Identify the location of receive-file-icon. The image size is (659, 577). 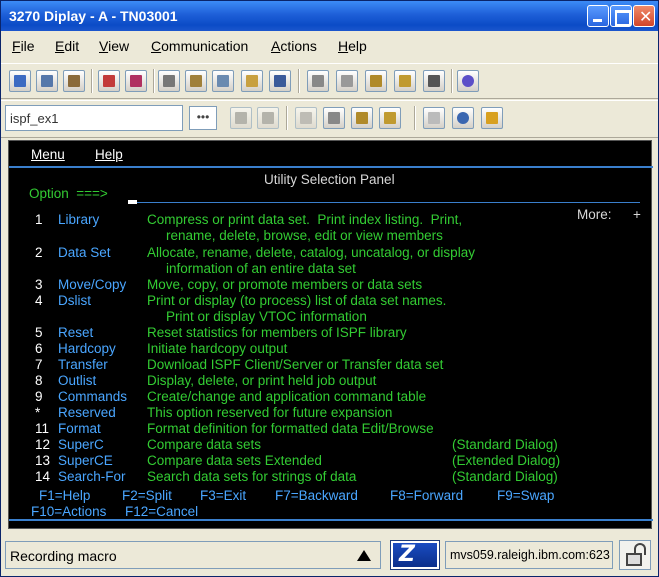
(136, 81).